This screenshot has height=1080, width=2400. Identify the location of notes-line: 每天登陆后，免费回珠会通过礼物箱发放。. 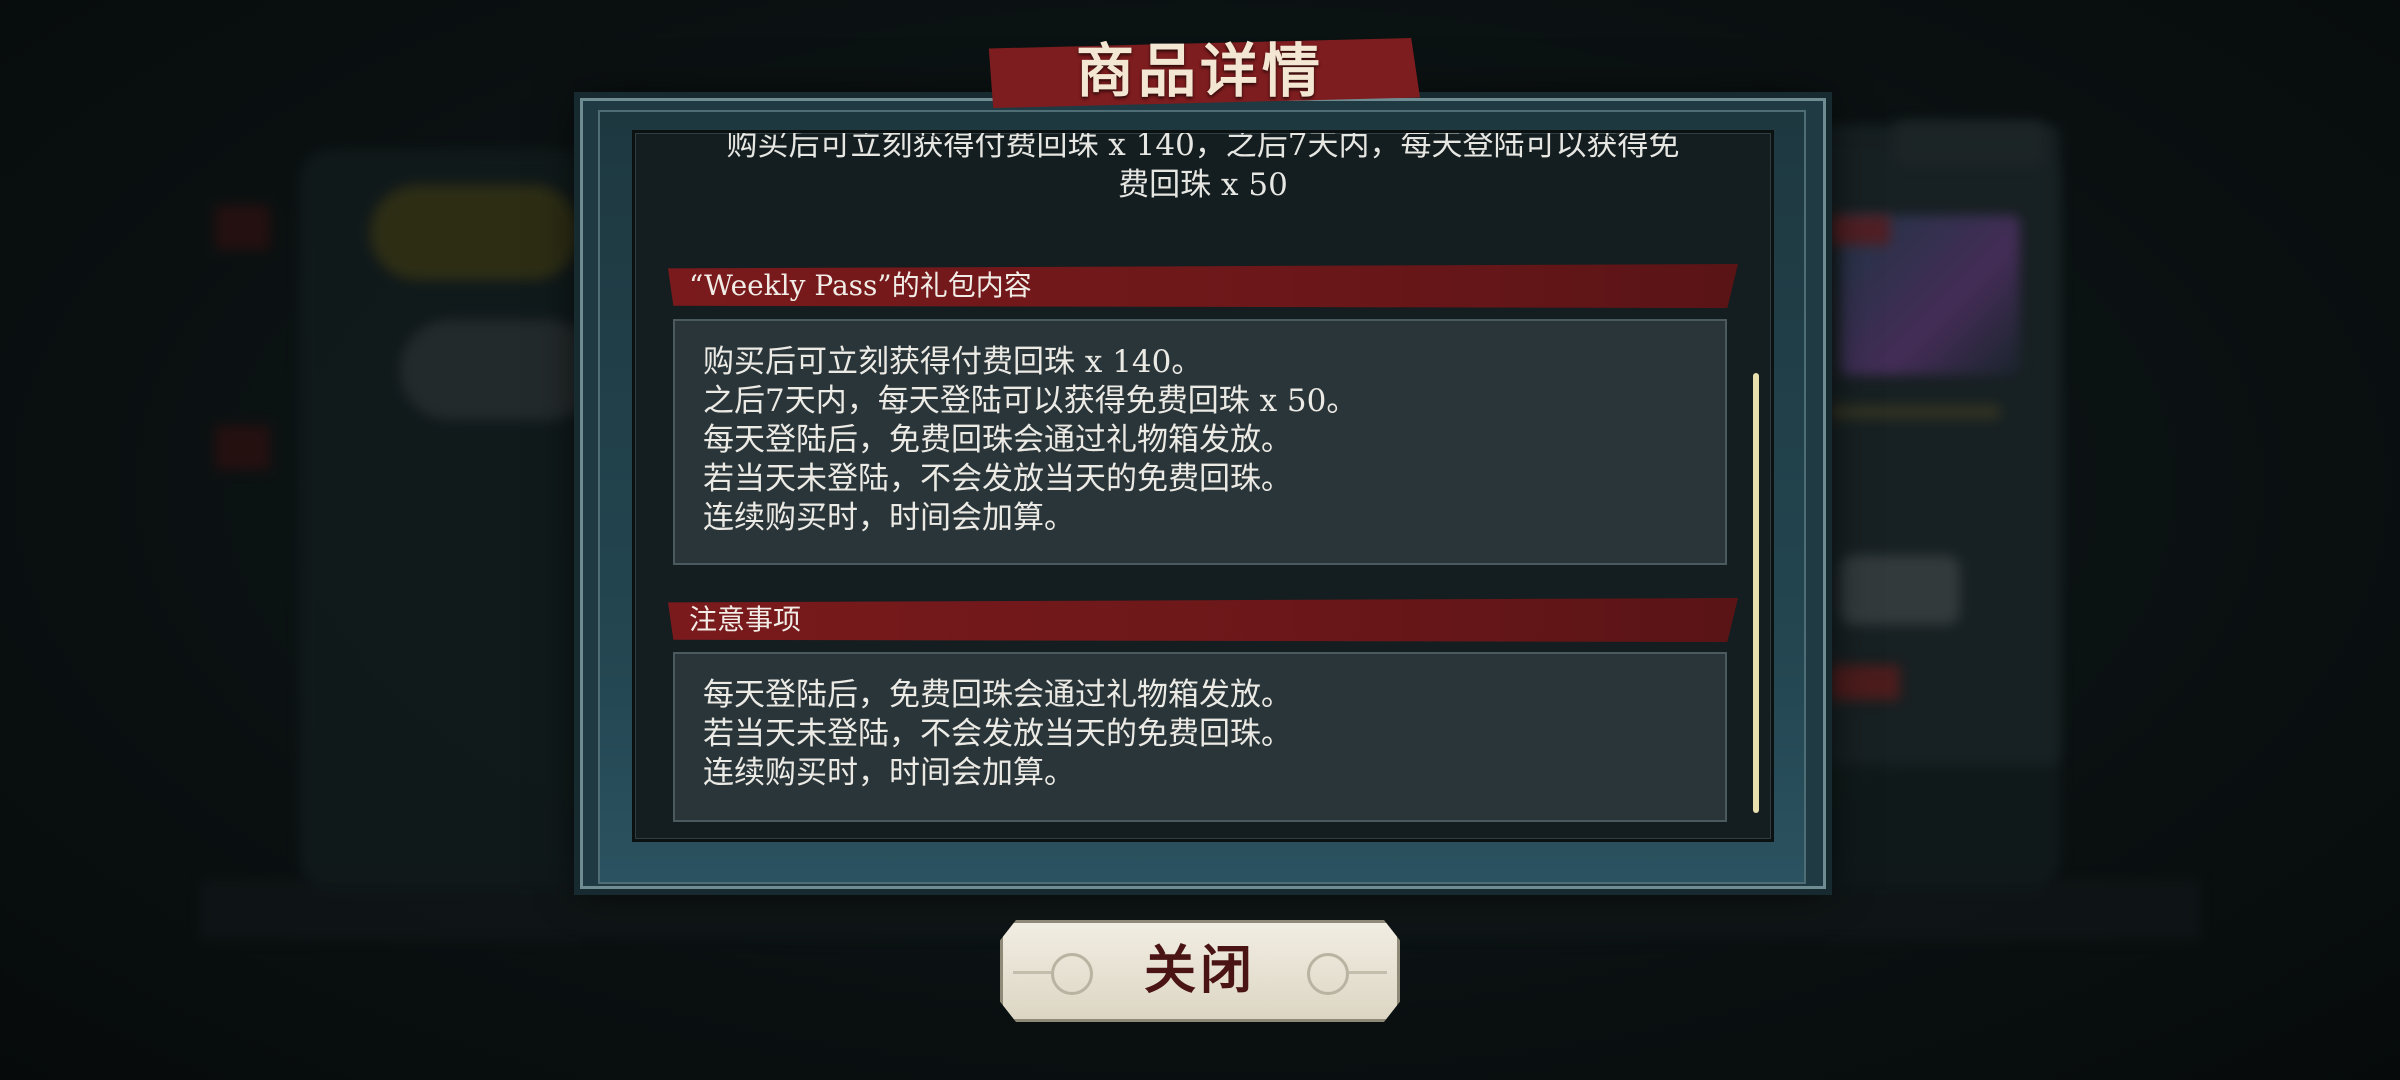
(997, 695).